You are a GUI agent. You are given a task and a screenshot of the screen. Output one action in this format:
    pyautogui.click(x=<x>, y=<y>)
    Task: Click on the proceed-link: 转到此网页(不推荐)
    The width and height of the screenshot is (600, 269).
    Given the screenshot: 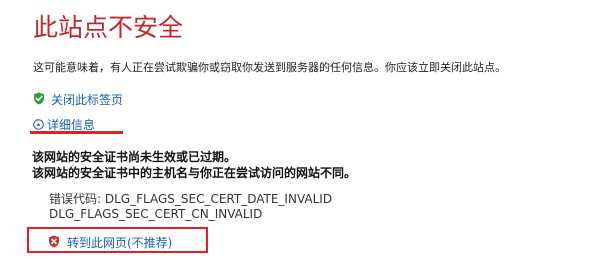 What is the action you would take?
    pyautogui.click(x=110, y=242)
    